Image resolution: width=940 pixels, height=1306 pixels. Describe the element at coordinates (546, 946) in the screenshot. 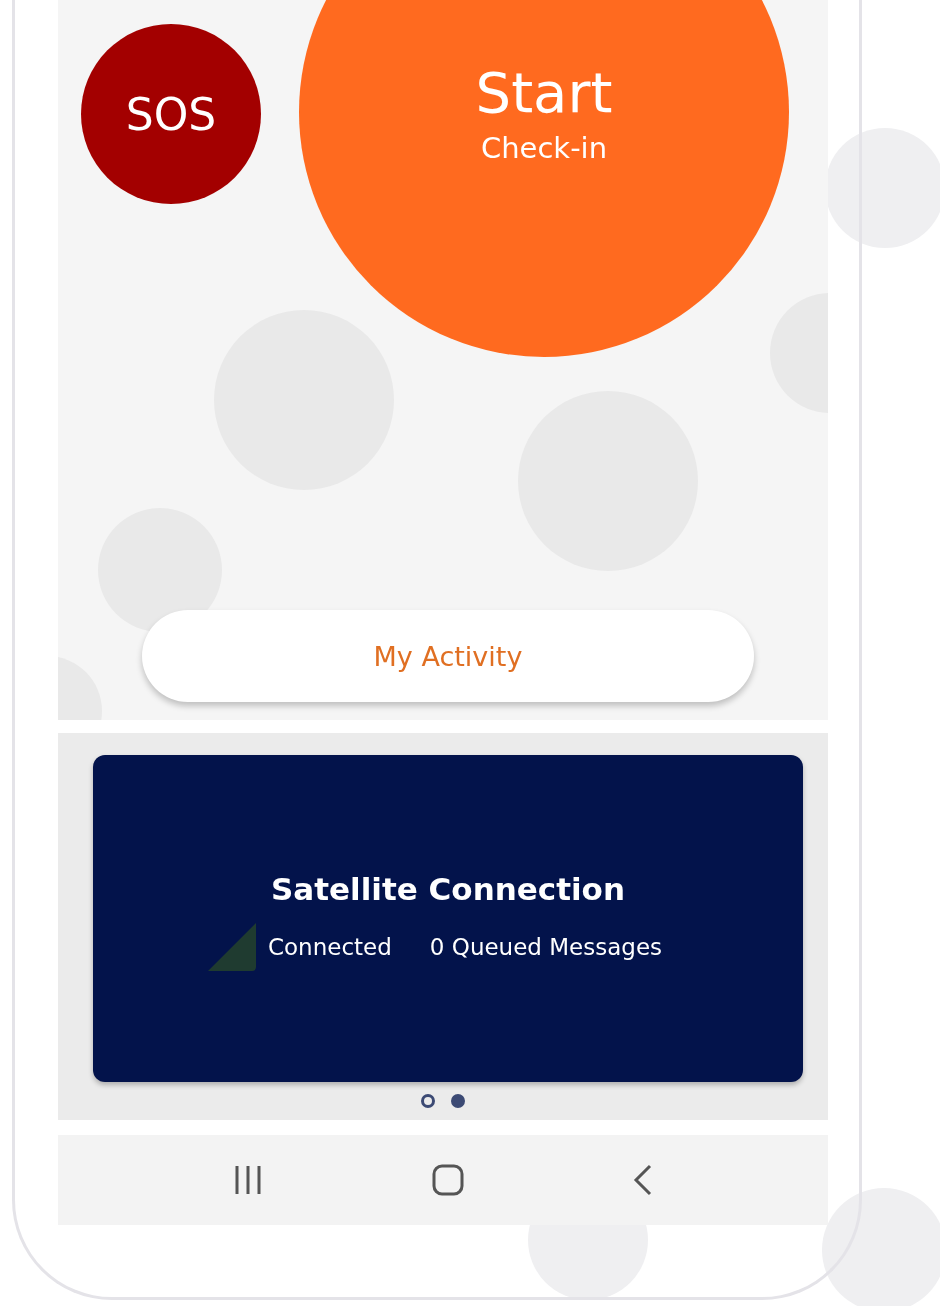

I see `queued-messages: 0 Queued Messages` at that location.